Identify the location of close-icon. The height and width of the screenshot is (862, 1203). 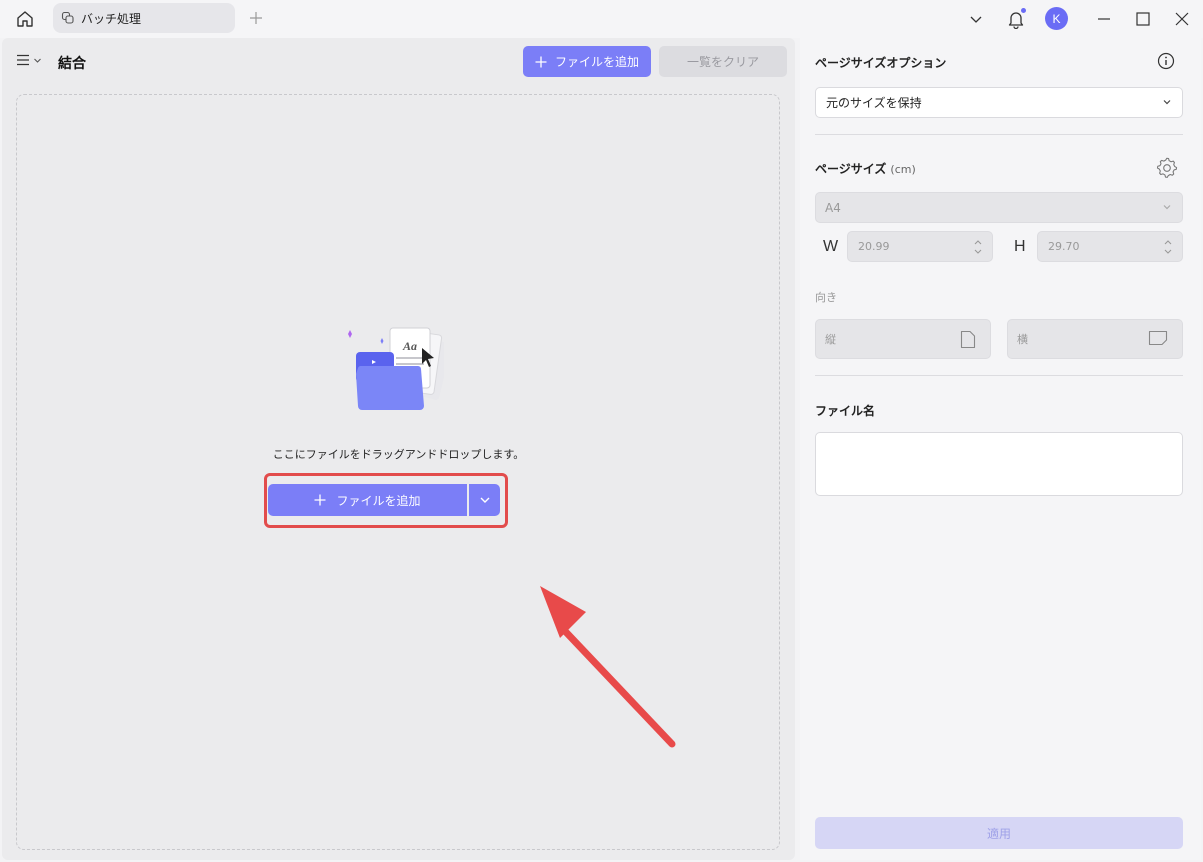
(1182, 19).